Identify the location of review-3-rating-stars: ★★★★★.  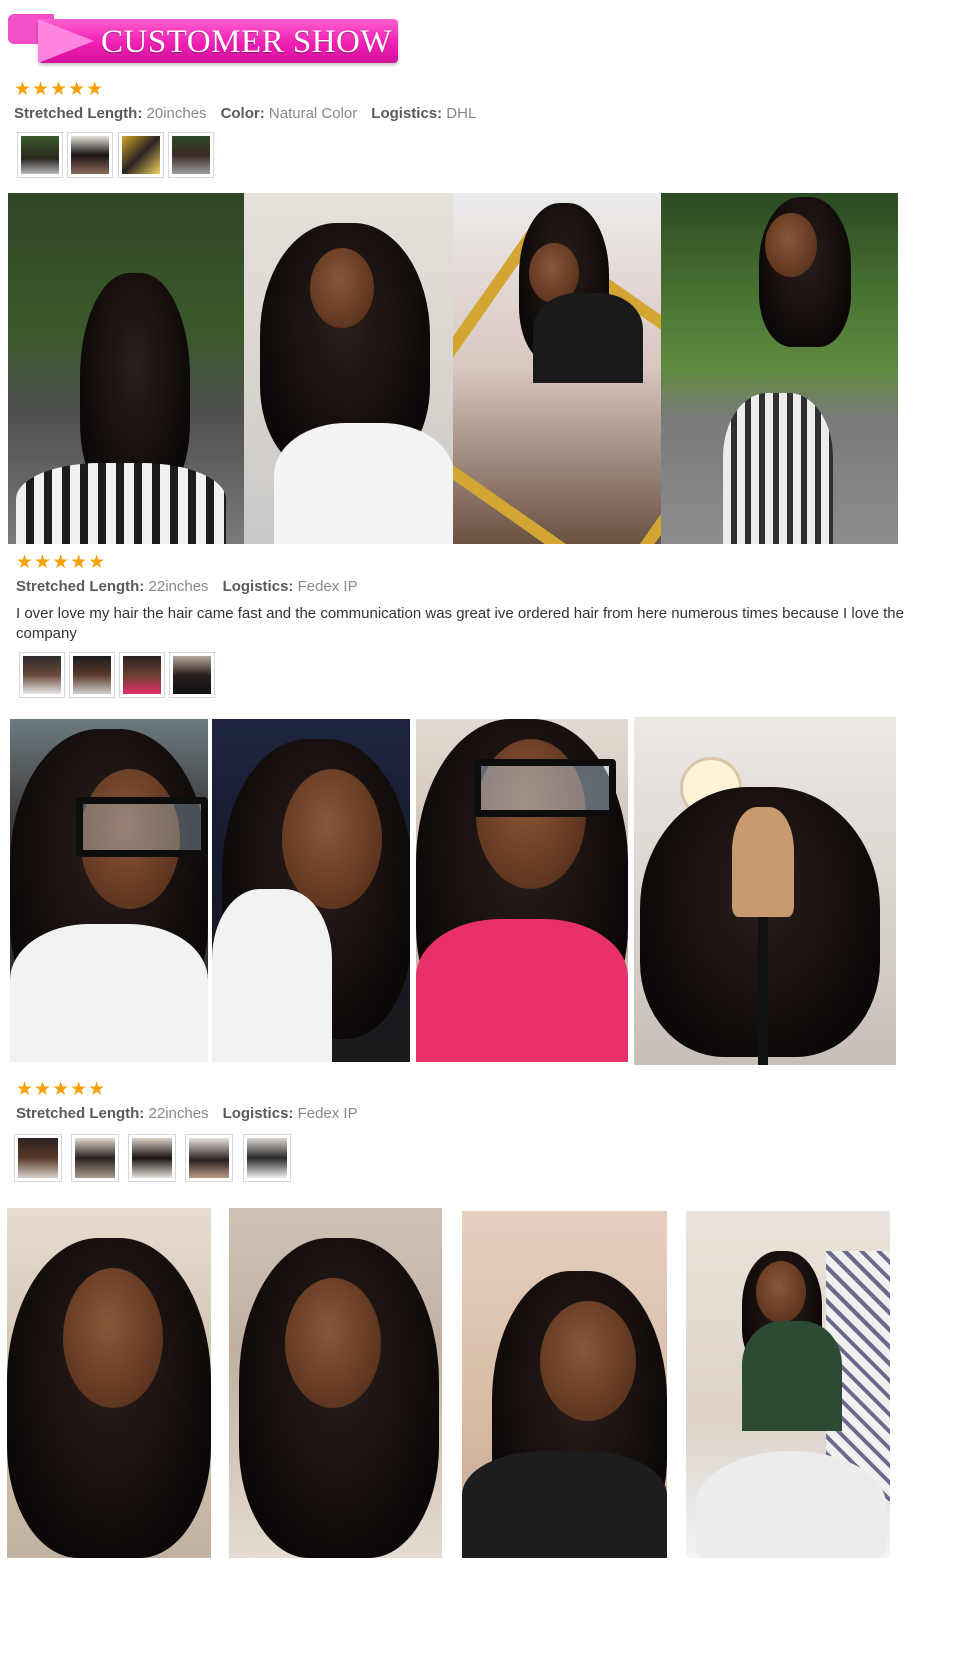
(61, 1089).